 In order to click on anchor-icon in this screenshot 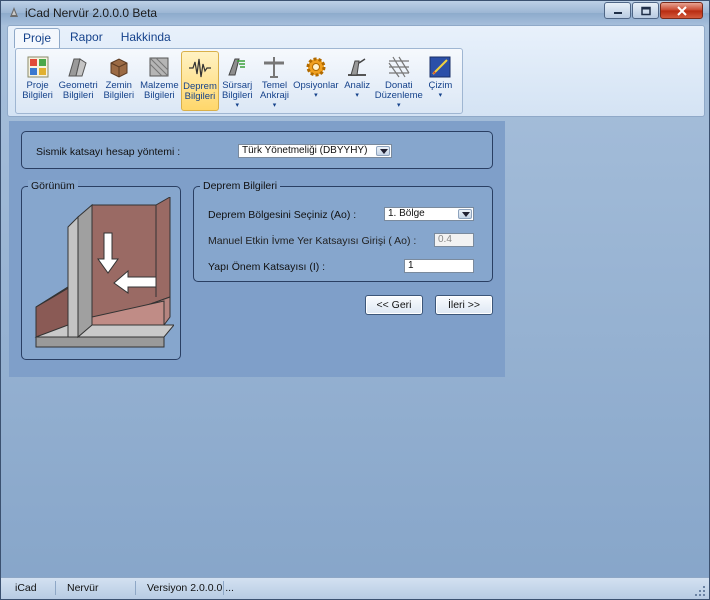, I will do `click(274, 67)`.